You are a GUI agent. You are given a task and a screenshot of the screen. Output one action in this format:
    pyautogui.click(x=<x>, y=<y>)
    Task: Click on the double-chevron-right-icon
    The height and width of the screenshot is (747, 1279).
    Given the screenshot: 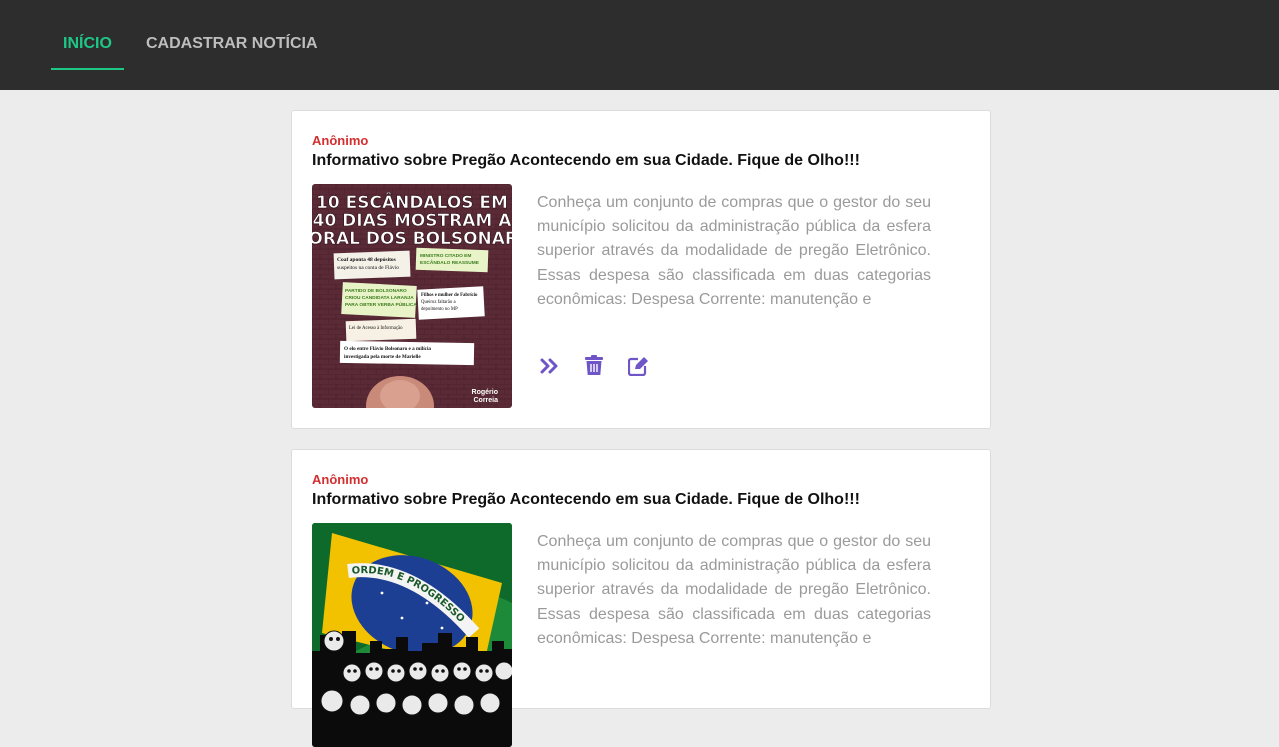 What is the action you would take?
    pyautogui.click(x=548, y=365)
    